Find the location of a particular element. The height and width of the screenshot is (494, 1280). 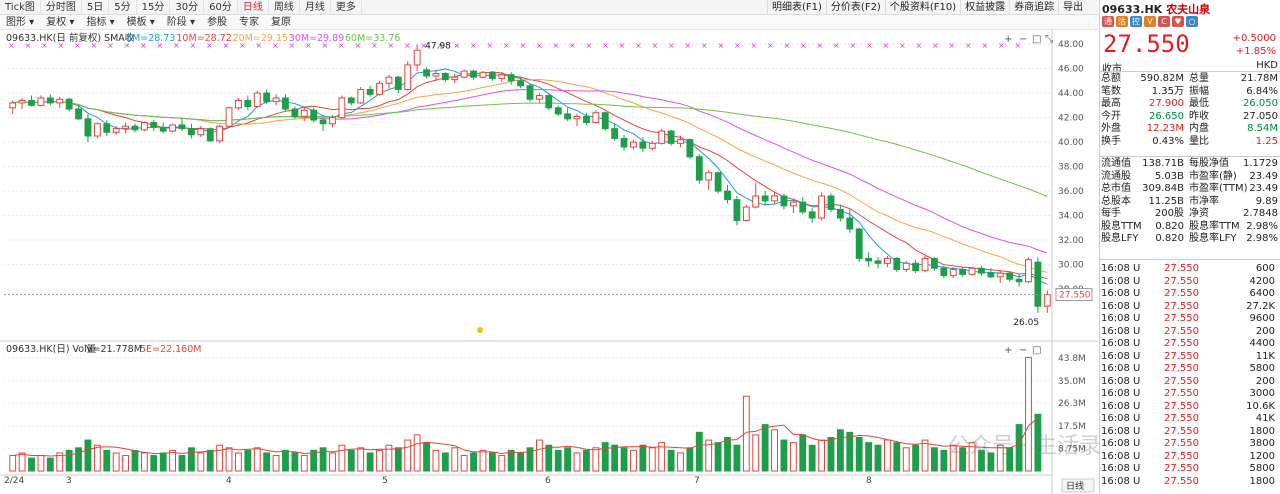

date-label: 3 is located at coordinates (69, 481).